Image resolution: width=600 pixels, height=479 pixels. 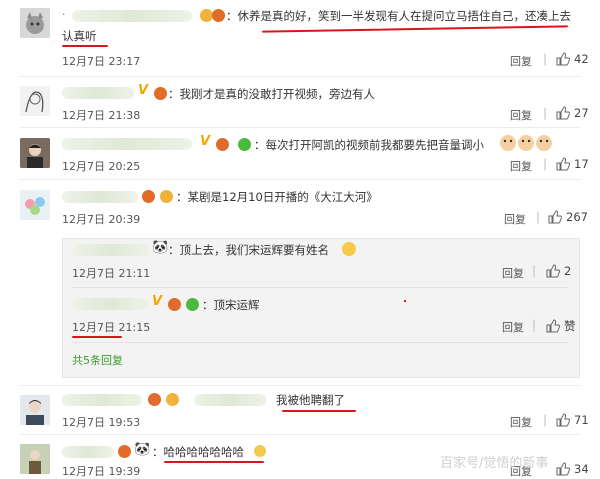 I want to click on like-button: 27, so click(x=572, y=113).